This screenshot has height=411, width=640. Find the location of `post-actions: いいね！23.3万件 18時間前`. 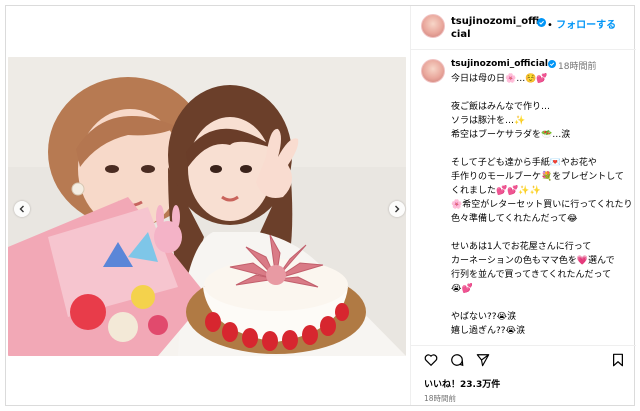

post-actions: いいね！23.3万件 18時間前 is located at coordinates (523, 375).